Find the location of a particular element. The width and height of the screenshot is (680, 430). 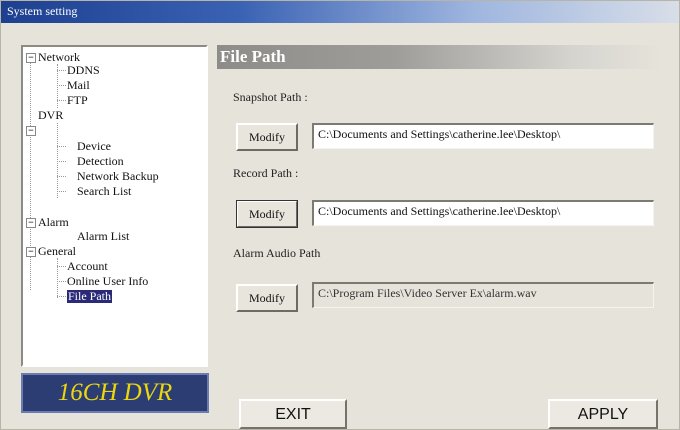

title-bar: System setting is located at coordinates (340, 12).